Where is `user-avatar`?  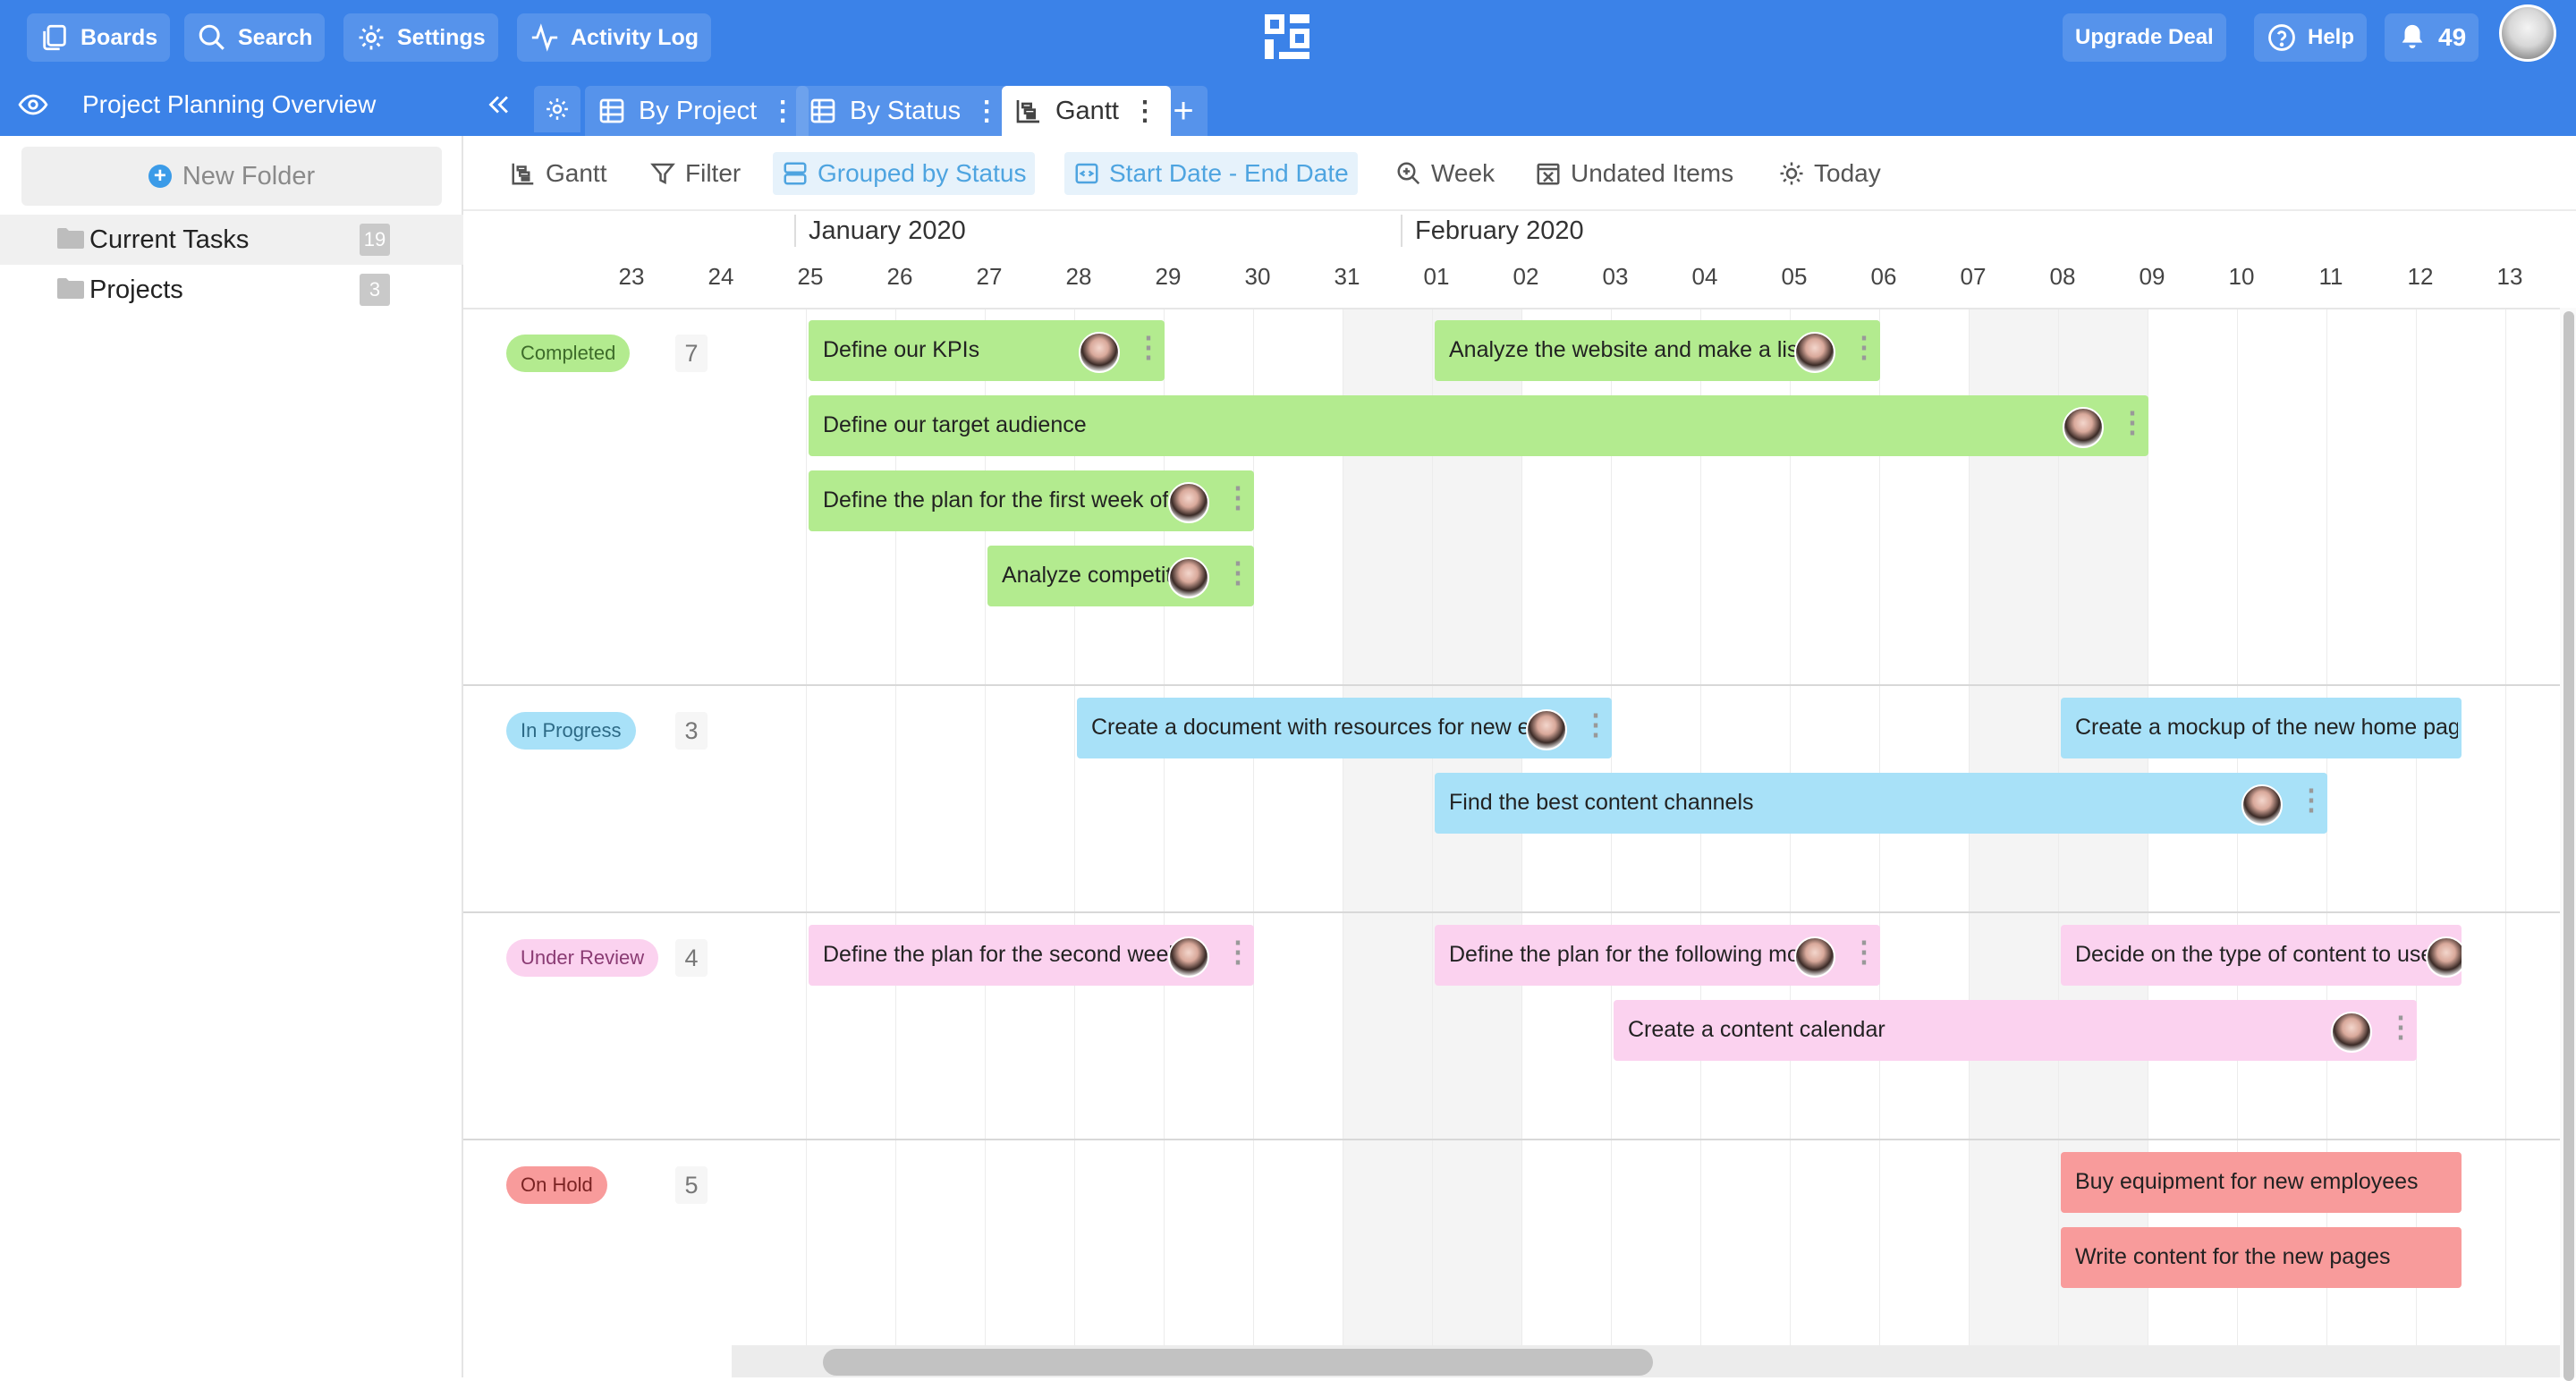
user-avatar is located at coordinates (2527, 33).